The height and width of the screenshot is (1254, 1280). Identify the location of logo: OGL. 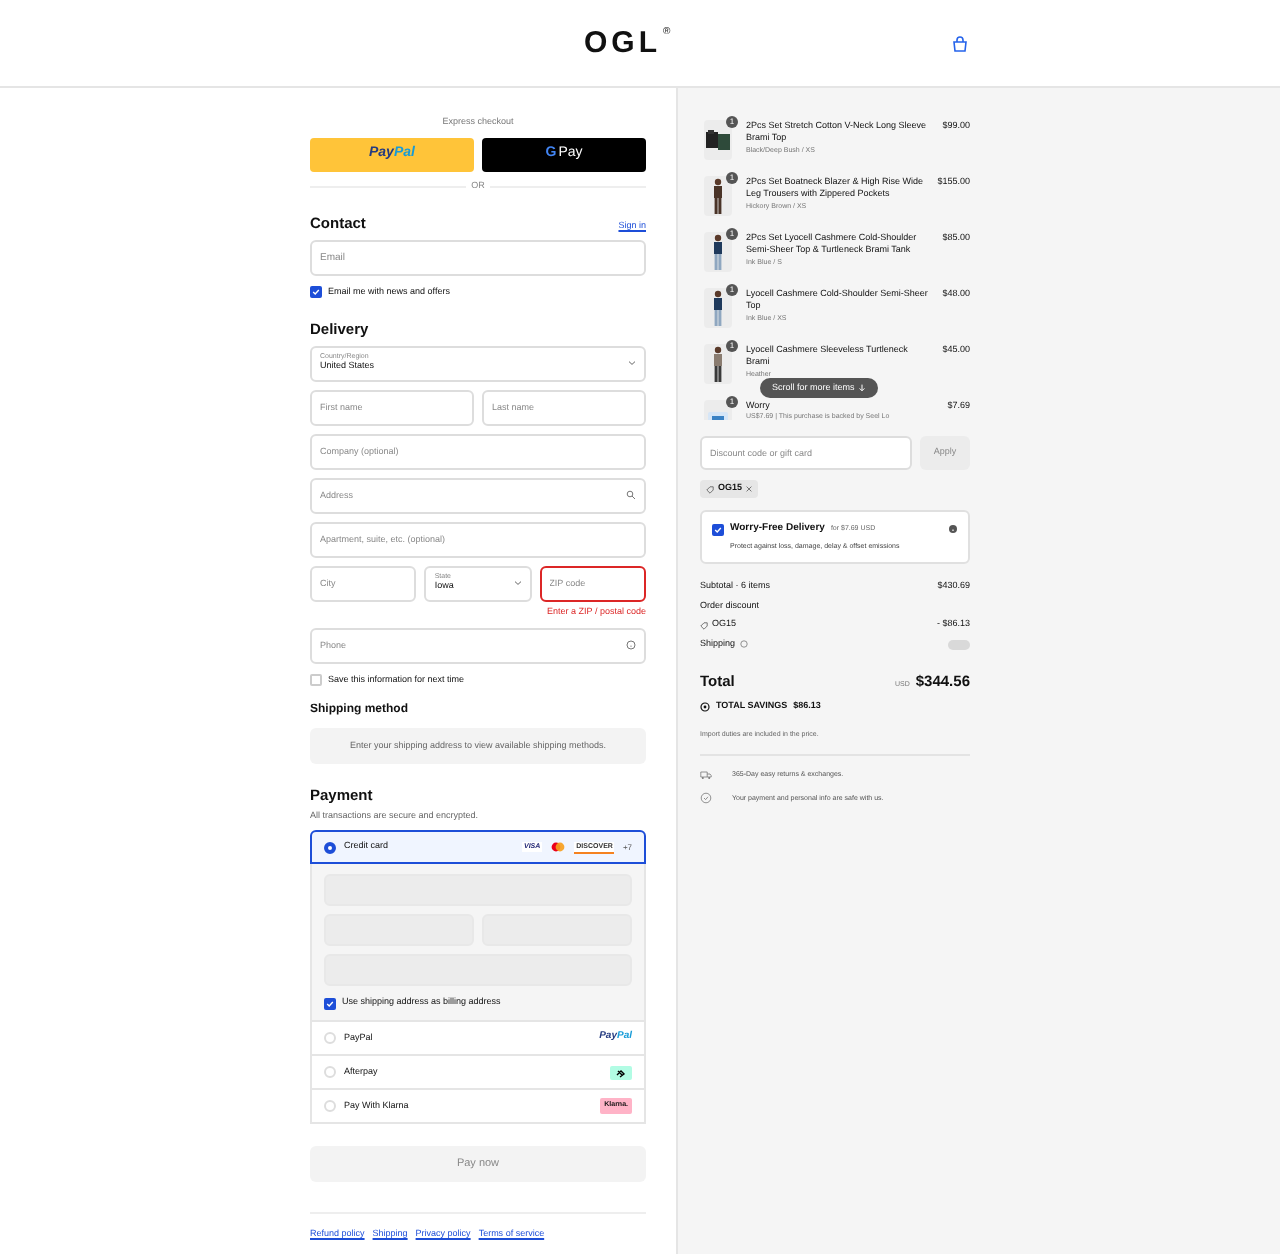
(622, 43).